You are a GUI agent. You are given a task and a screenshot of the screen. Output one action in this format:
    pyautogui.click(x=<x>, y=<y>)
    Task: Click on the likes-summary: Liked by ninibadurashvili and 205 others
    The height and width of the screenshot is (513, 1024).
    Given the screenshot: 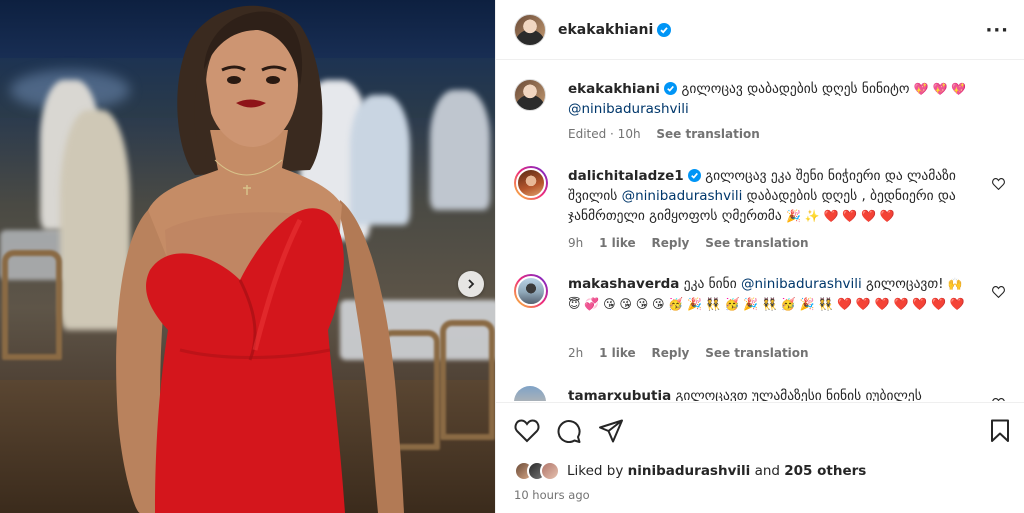 What is the action you would take?
    pyautogui.click(x=690, y=471)
    